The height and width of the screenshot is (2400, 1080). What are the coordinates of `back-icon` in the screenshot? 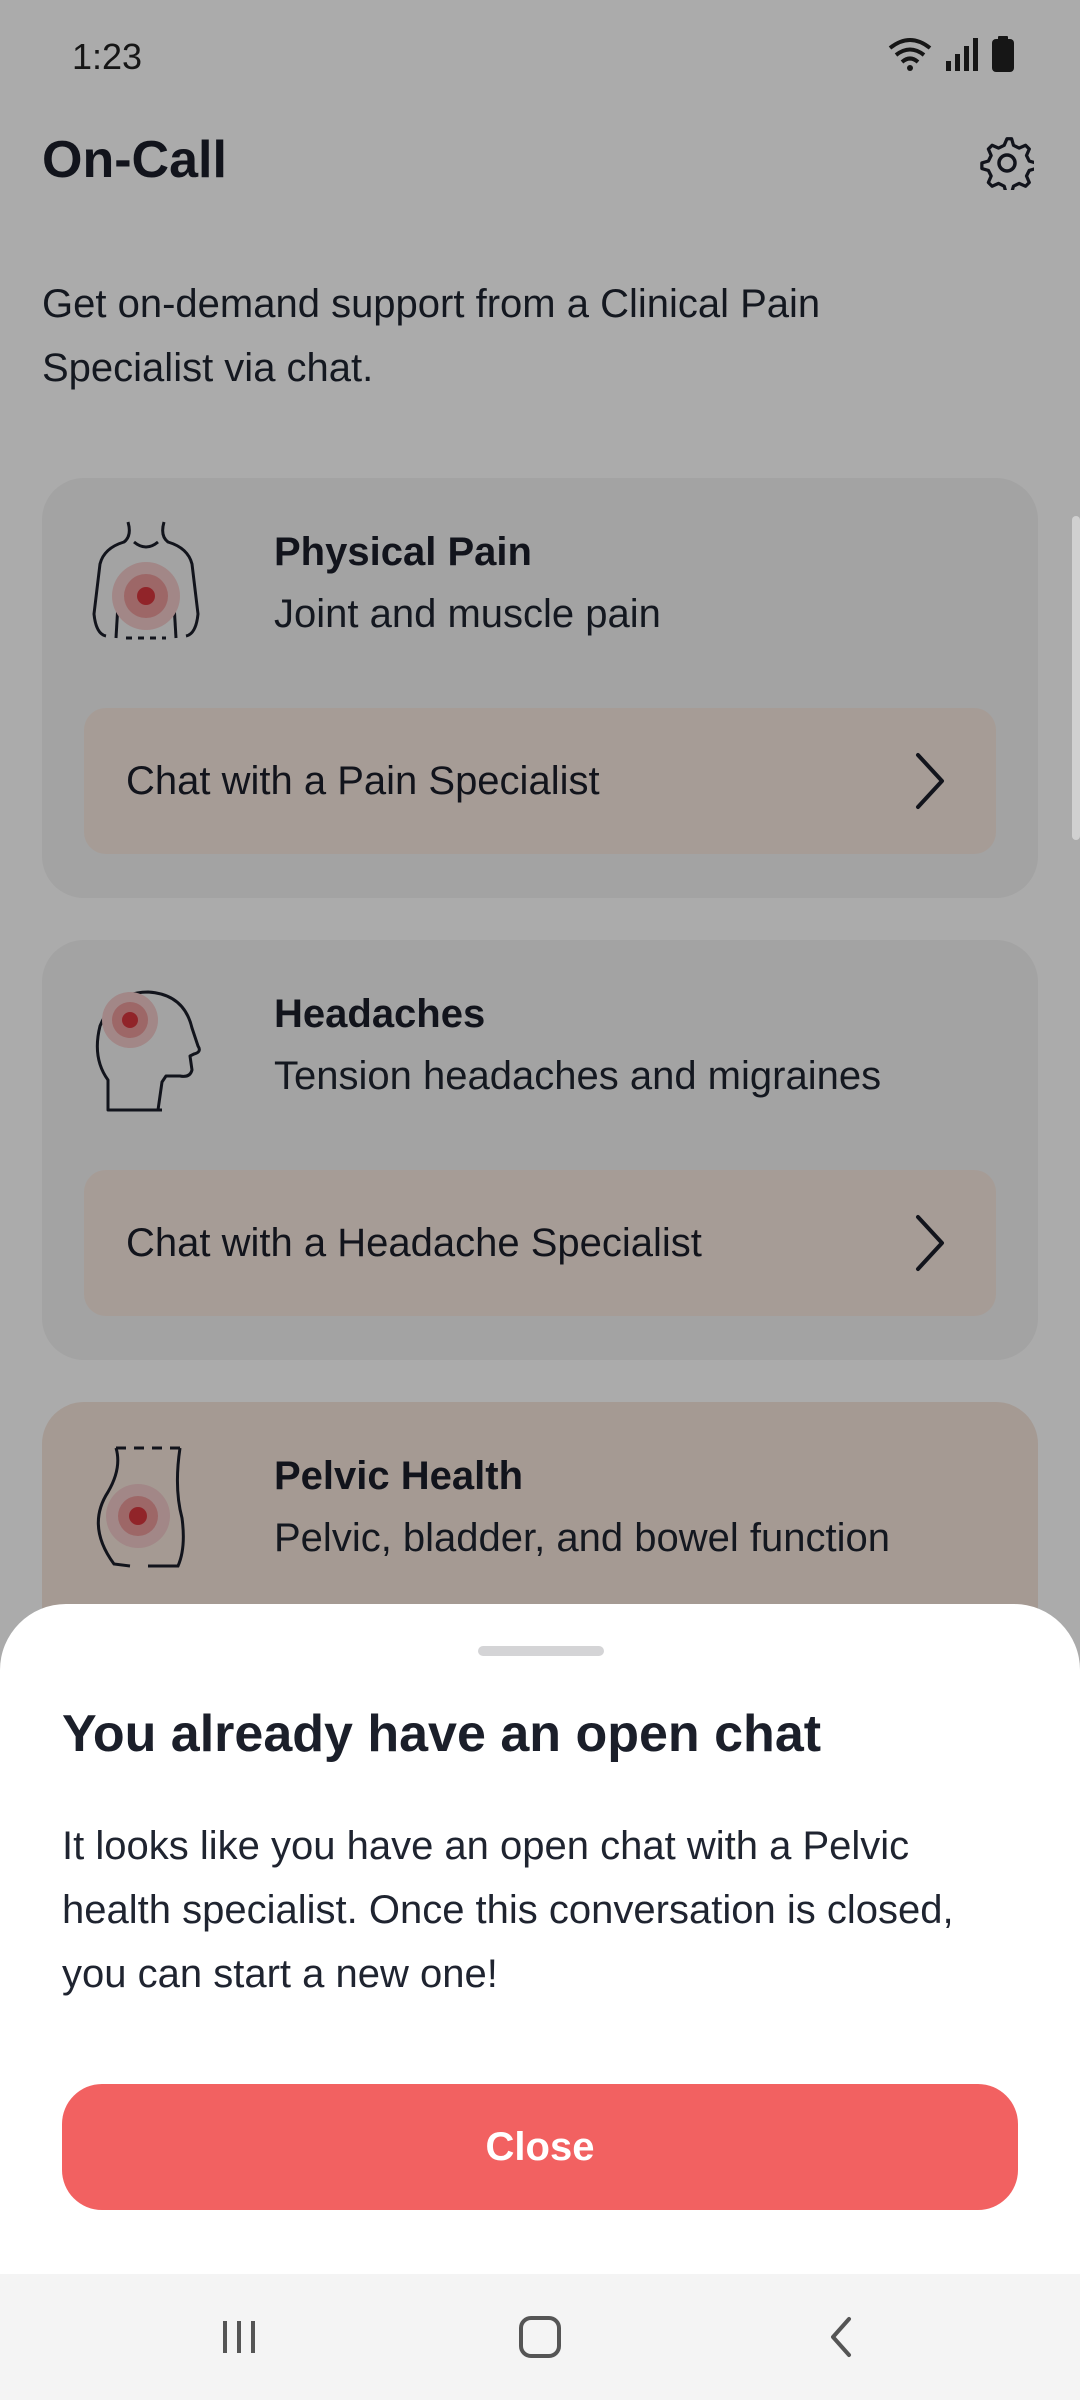 It's located at (841, 2337).